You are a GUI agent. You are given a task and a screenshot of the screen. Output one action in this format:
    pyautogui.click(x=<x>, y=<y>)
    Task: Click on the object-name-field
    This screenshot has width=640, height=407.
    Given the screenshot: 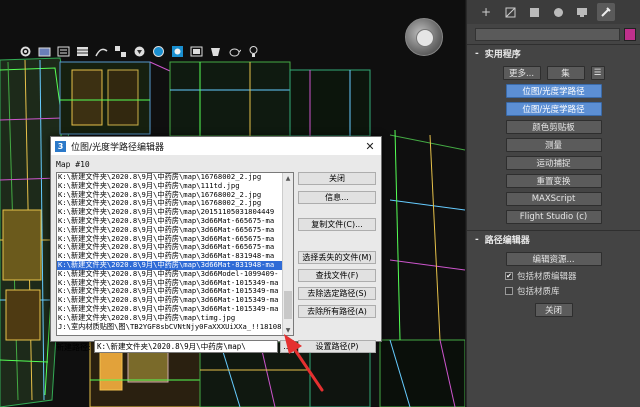 What is the action you would take?
    pyautogui.click(x=547, y=34)
    